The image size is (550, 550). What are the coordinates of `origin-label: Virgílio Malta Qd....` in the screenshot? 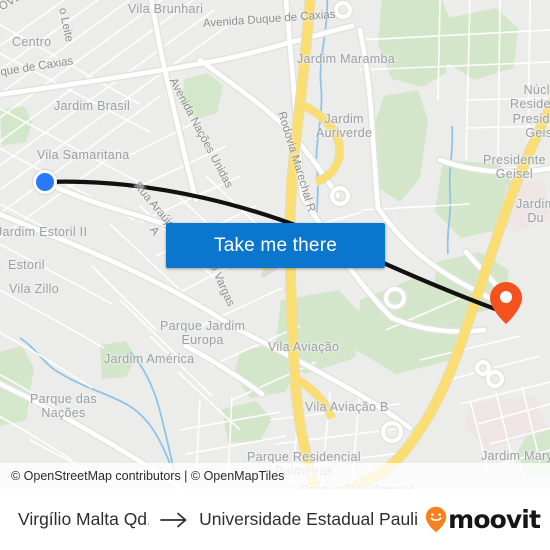 It's located at (83, 519).